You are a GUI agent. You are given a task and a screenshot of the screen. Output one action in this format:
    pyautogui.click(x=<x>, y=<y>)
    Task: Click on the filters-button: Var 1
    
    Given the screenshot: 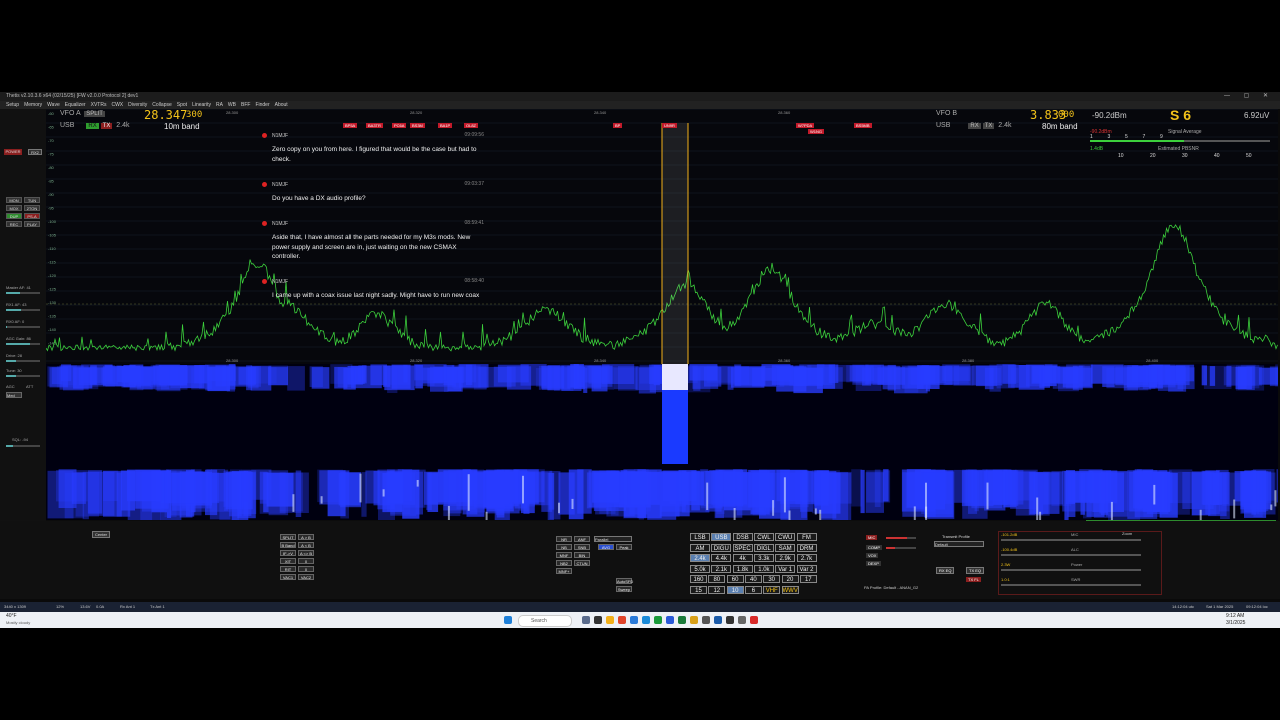 What is the action you would take?
    pyautogui.click(x=785, y=568)
    